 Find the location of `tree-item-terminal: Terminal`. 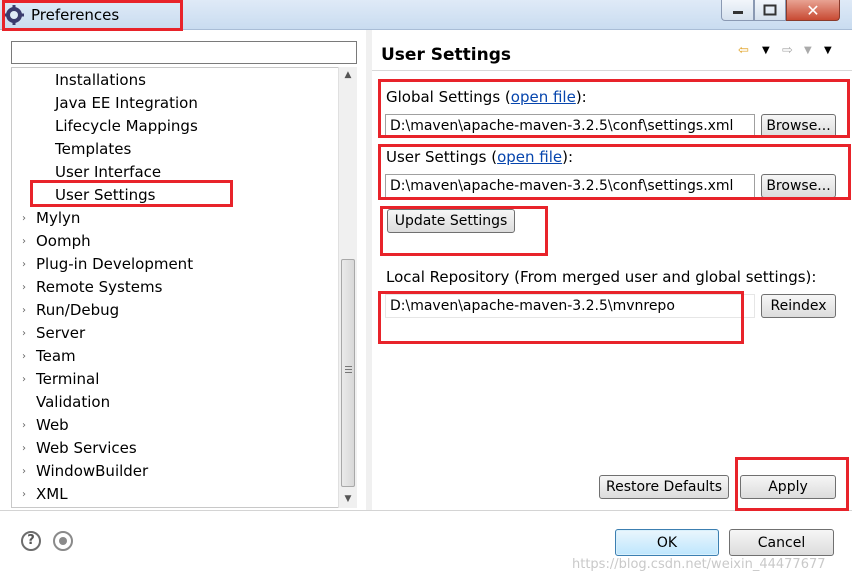

tree-item-terminal: Terminal is located at coordinates (67, 379).